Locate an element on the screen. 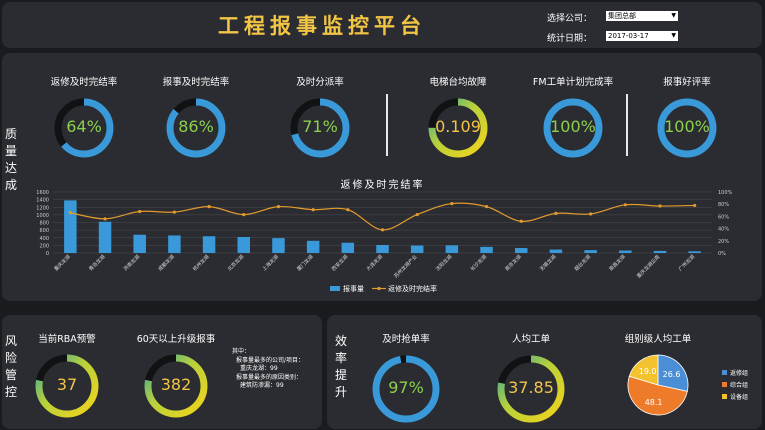 The image size is (765, 430). gauge-value: 71% is located at coordinates (320, 126).